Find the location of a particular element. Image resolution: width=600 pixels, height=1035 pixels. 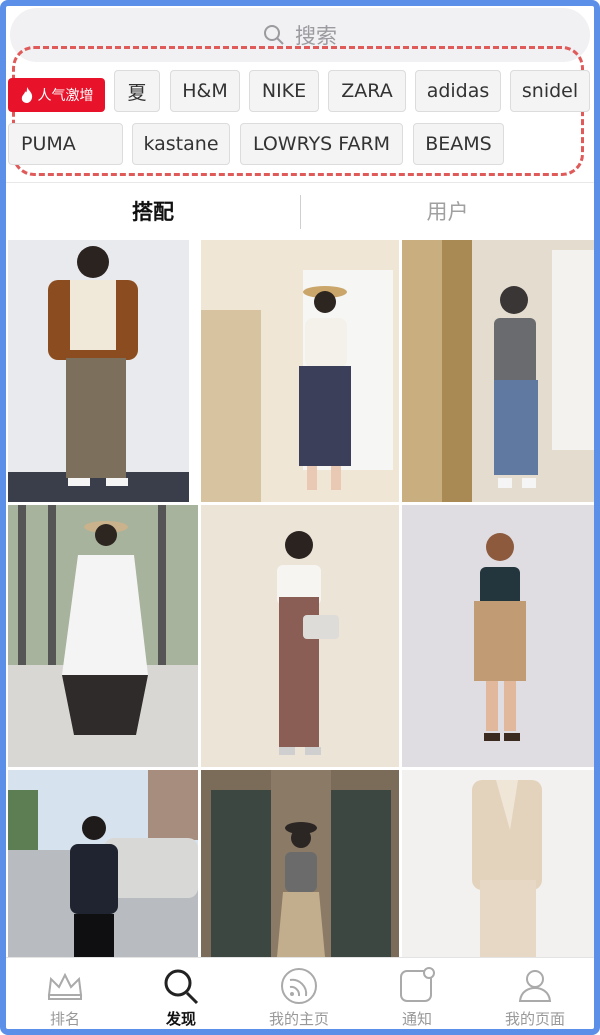

bottom-nav: 排名 发现 我的主页 通知 我的页面 is located at coordinates (300, 993).